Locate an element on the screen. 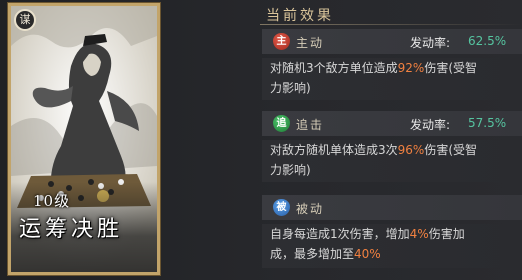 The height and width of the screenshot is (280, 522). effect-type-label: 被动 is located at coordinates (310, 209).